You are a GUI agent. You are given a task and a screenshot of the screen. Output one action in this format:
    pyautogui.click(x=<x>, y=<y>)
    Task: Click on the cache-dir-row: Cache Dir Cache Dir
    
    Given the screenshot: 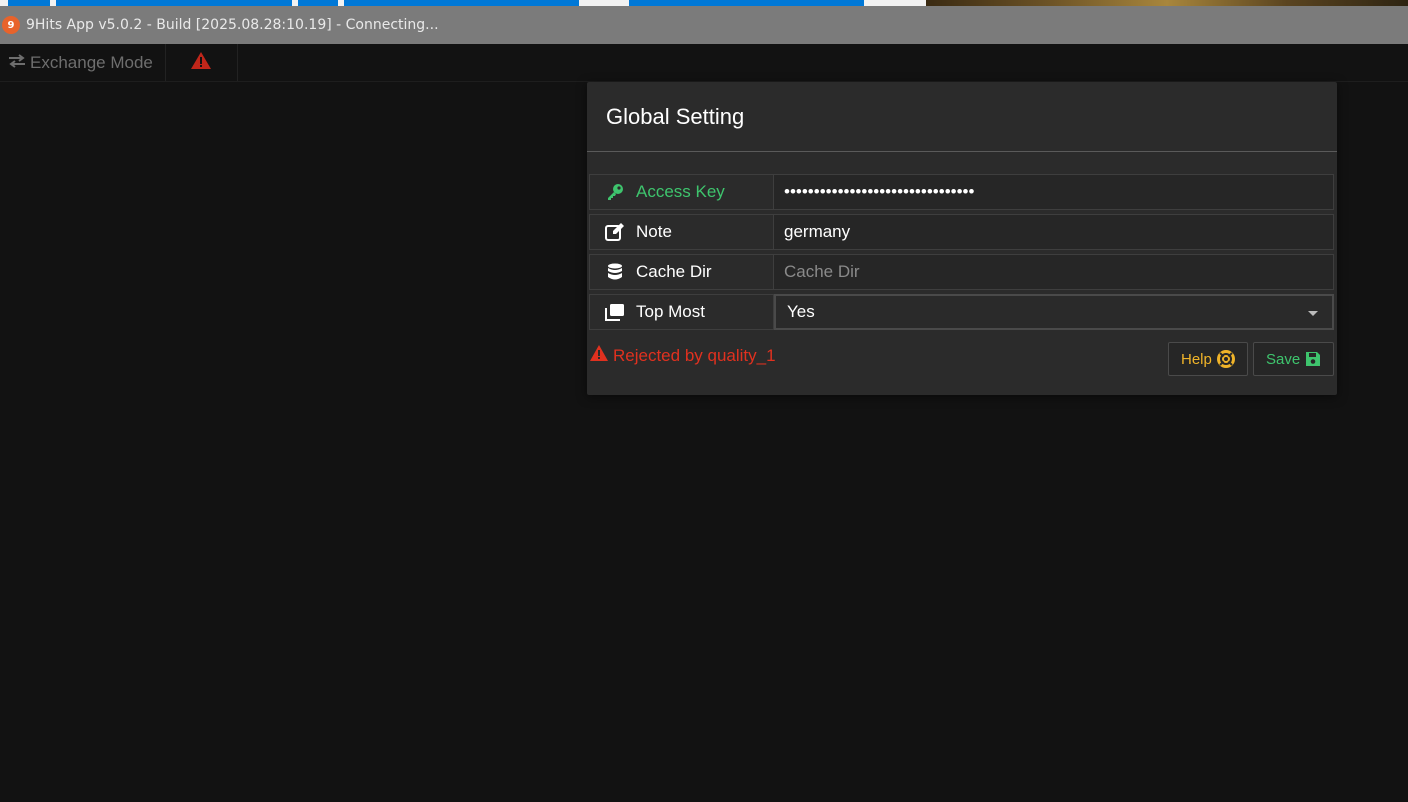 What is the action you would take?
    pyautogui.click(x=961, y=272)
    